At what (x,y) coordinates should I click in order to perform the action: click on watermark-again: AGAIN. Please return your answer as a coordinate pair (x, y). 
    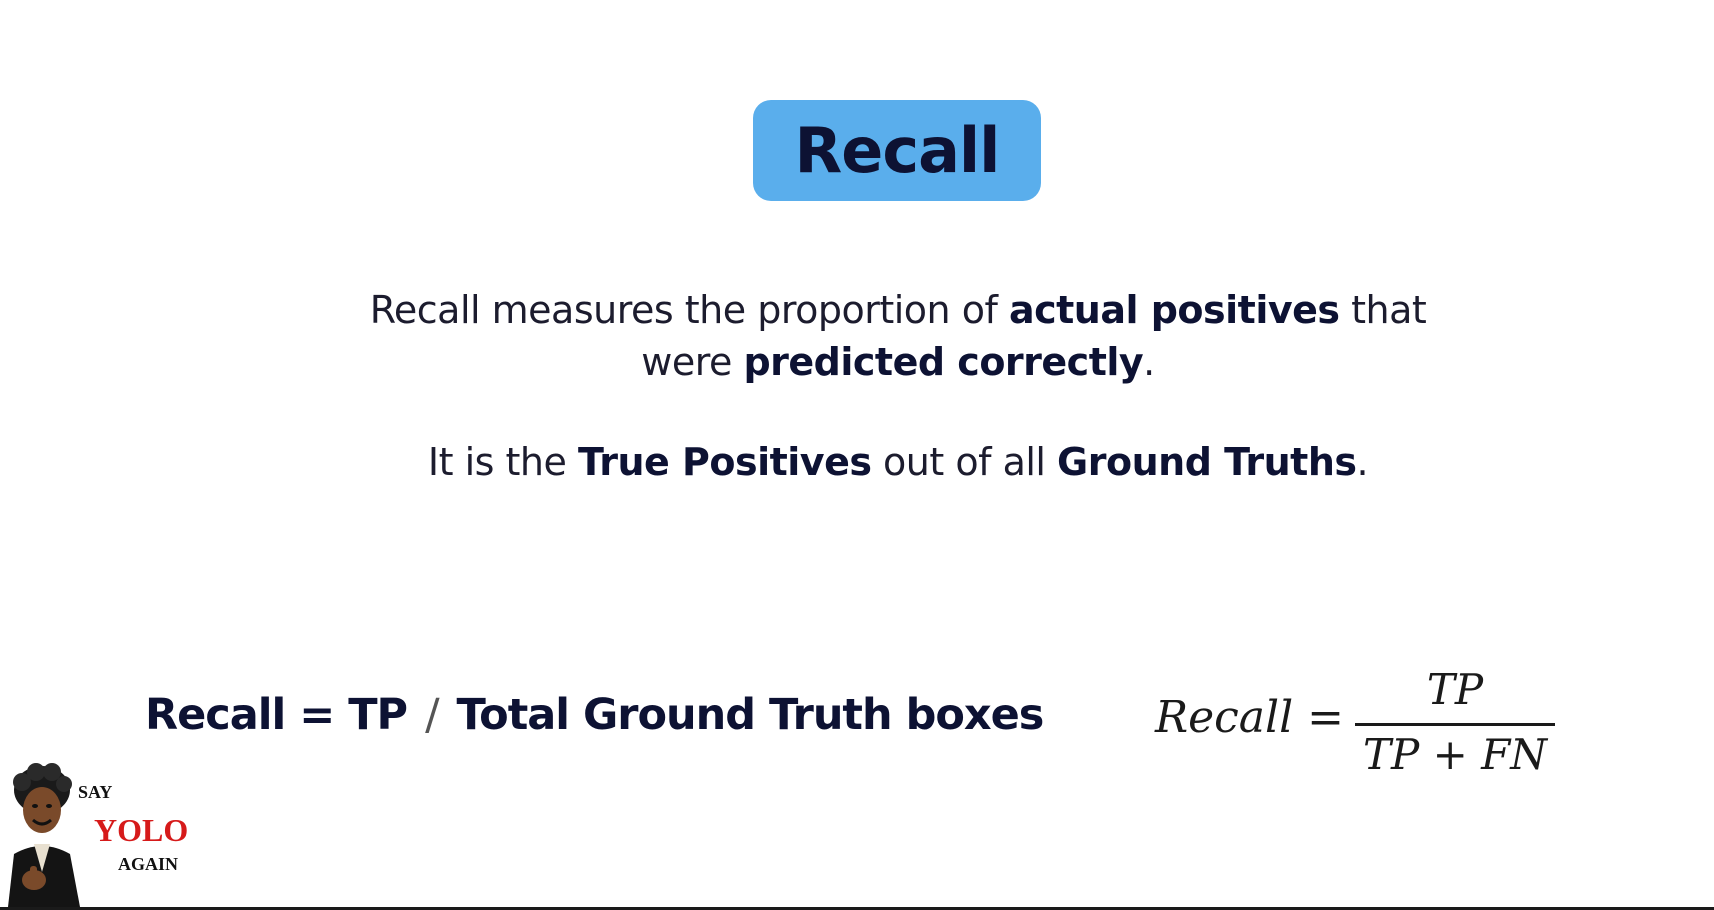
    Looking at the image, I should click on (148, 864).